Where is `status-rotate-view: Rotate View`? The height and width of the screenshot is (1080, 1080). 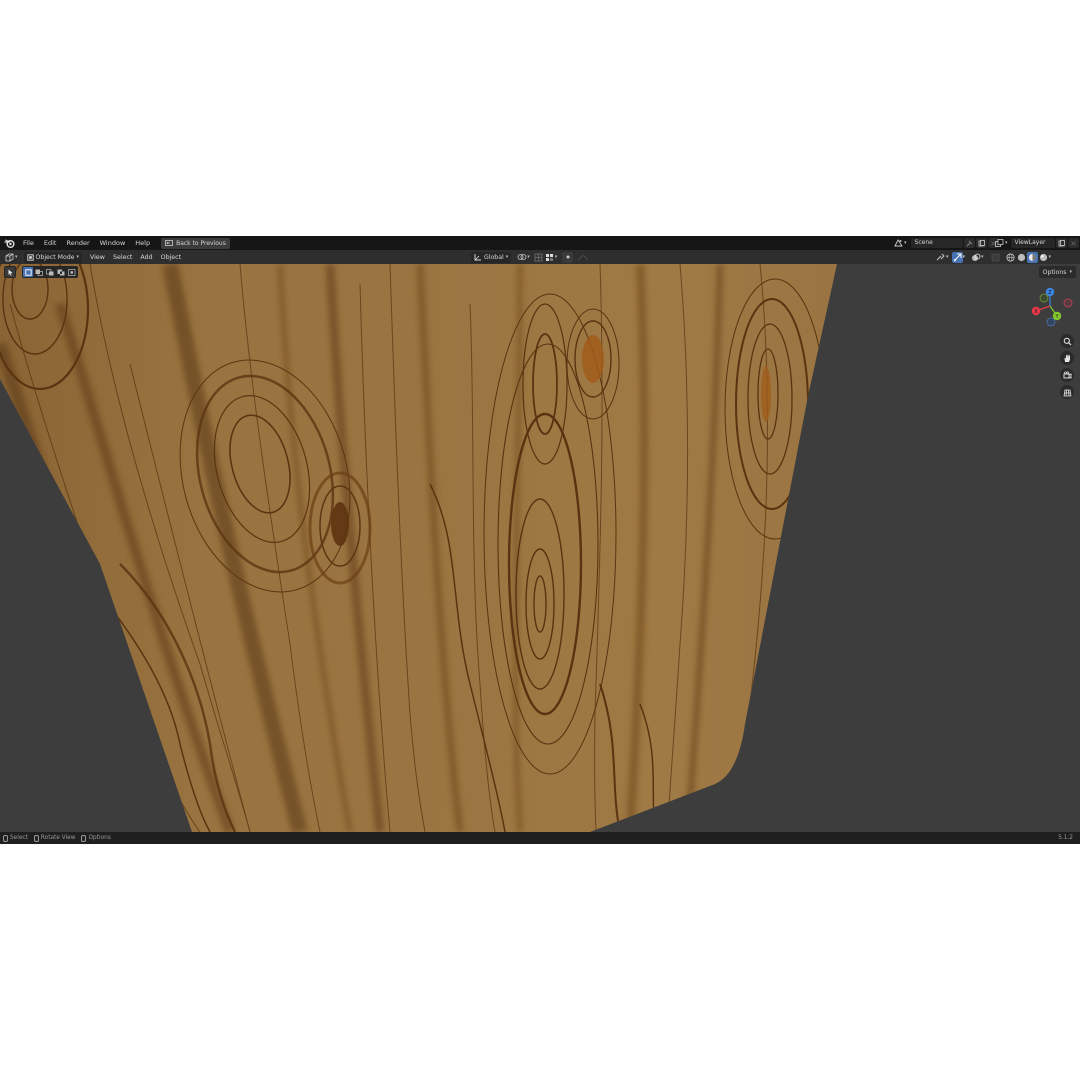
status-rotate-view: Rotate View is located at coordinates (54, 838).